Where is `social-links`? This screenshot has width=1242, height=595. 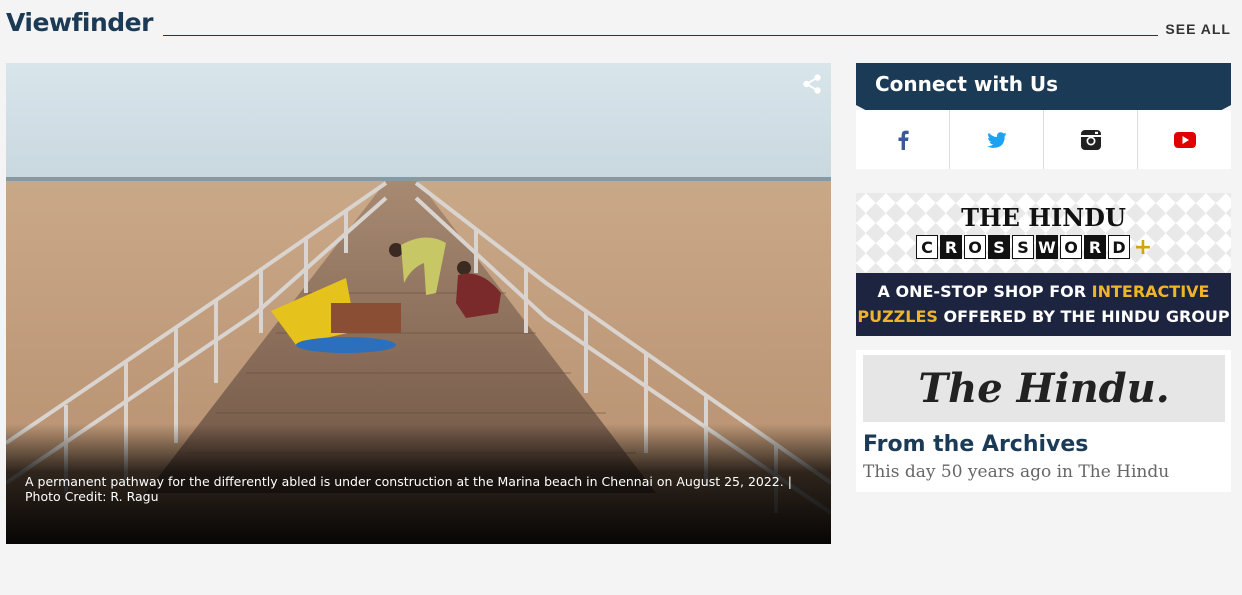
social-links is located at coordinates (1043, 139).